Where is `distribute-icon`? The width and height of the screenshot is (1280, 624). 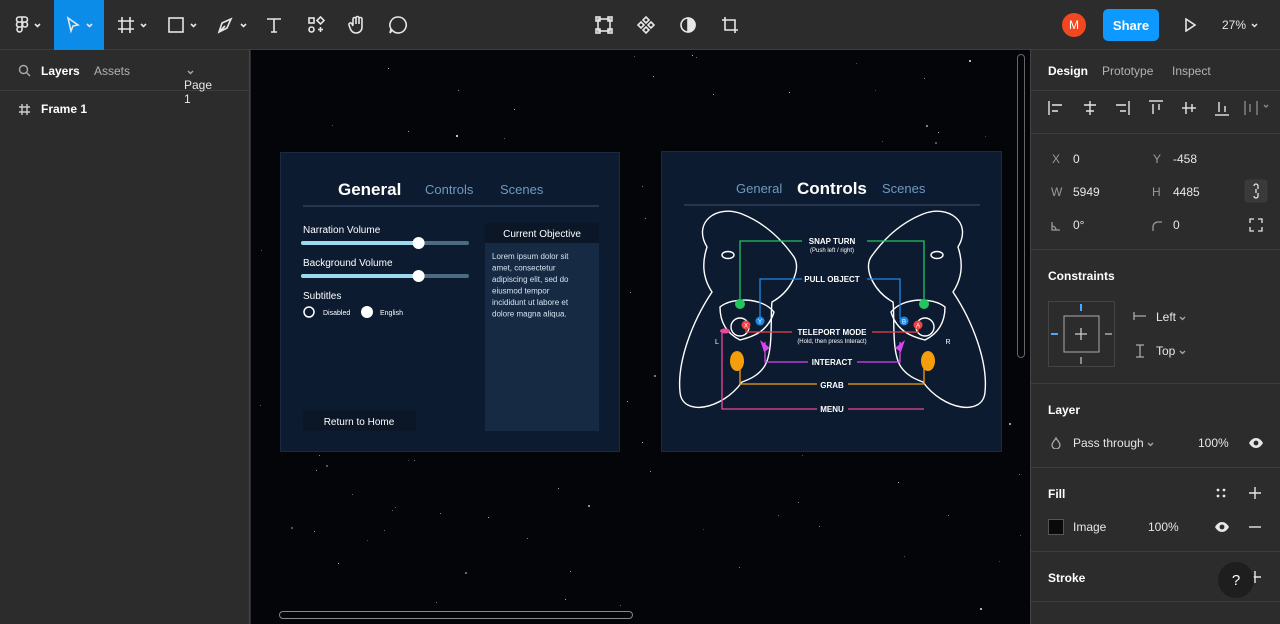 distribute-icon is located at coordinates (1256, 108).